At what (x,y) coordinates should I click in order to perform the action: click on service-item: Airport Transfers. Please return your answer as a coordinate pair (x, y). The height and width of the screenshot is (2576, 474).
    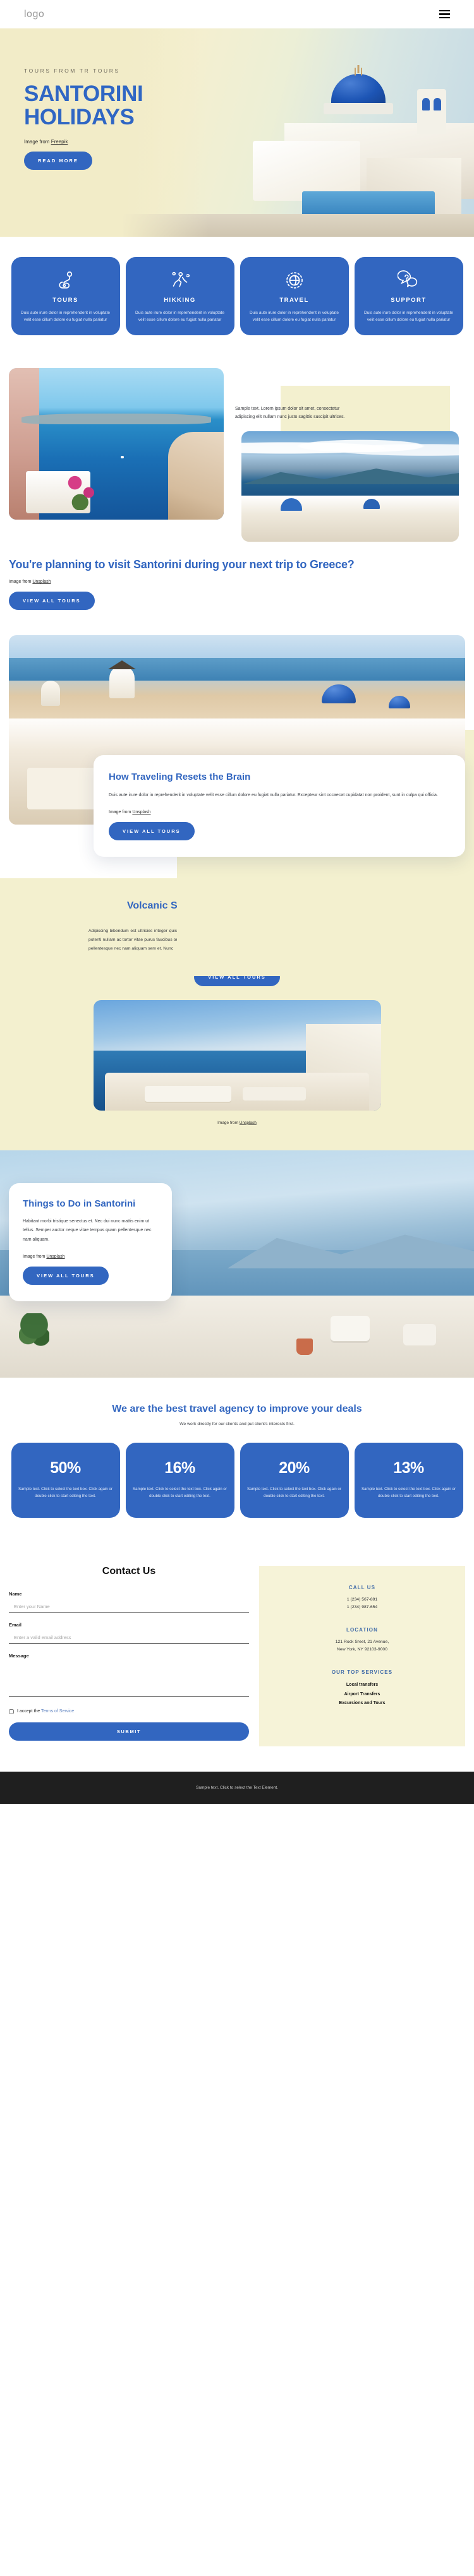
    Looking at the image, I should click on (362, 1695).